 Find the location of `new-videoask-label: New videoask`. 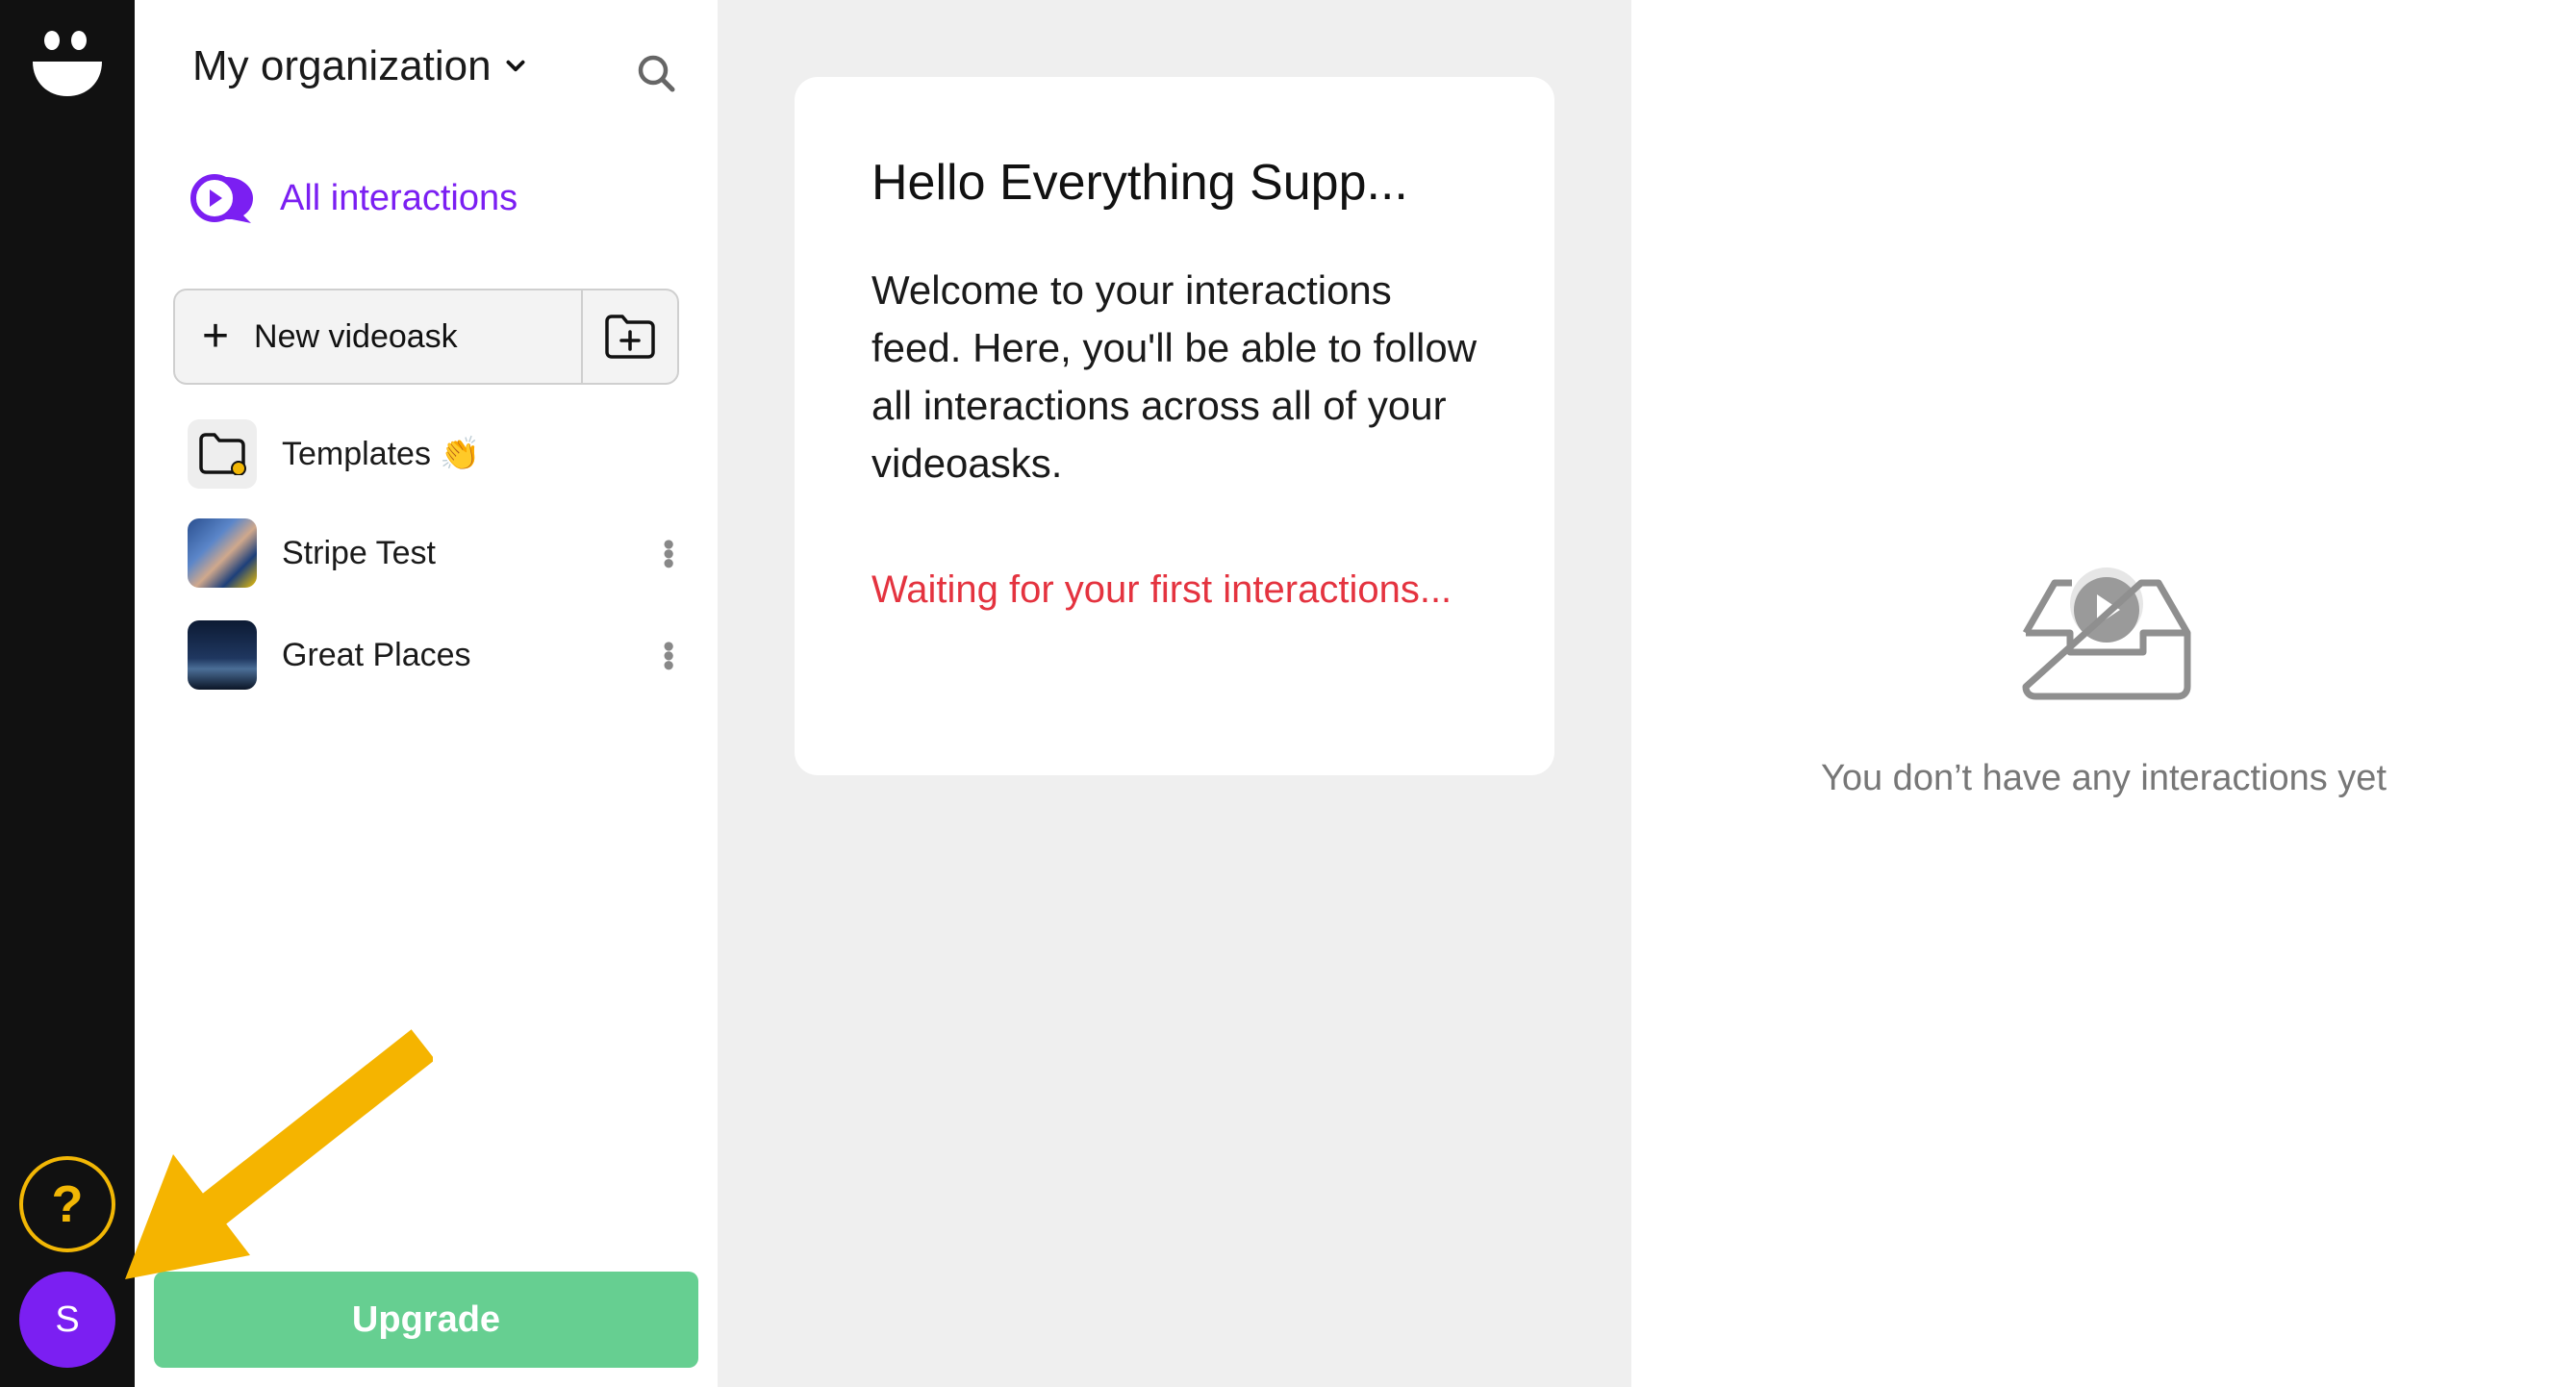

new-videoask-label: New videoask is located at coordinates (356, 336).